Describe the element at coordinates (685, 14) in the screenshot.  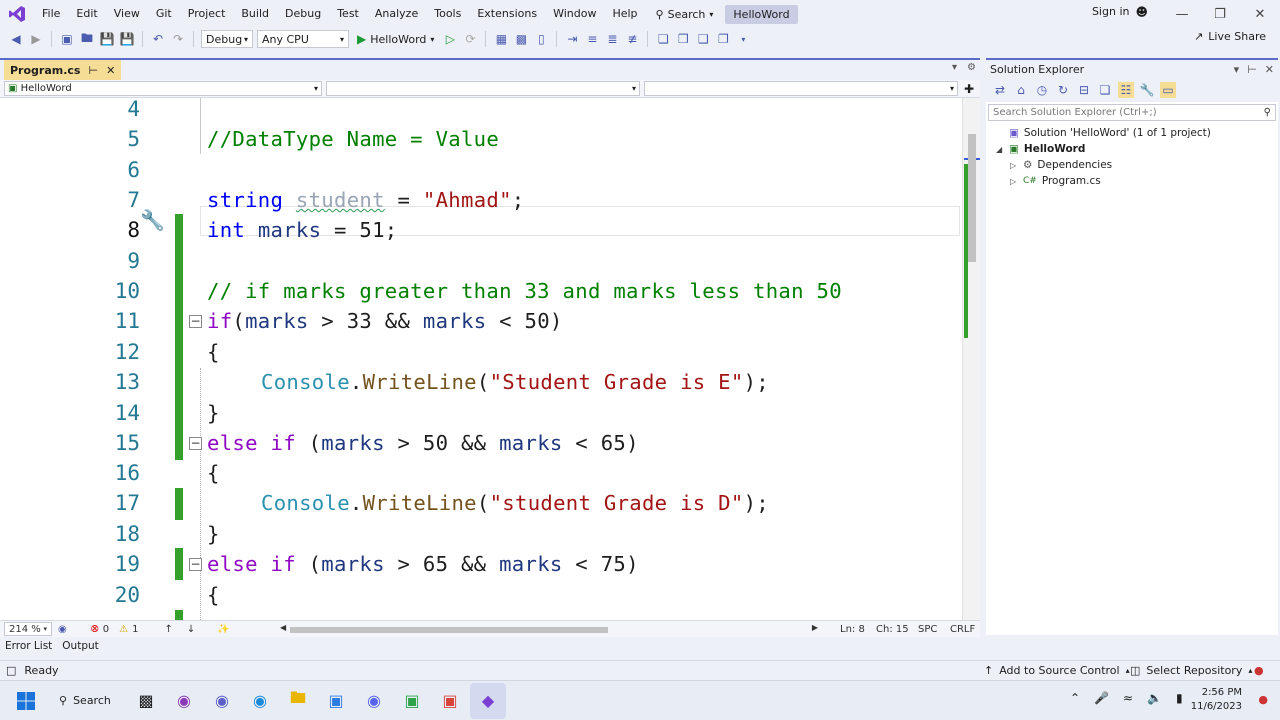
I see `search-button: ⚲ Search ▾` at that location.